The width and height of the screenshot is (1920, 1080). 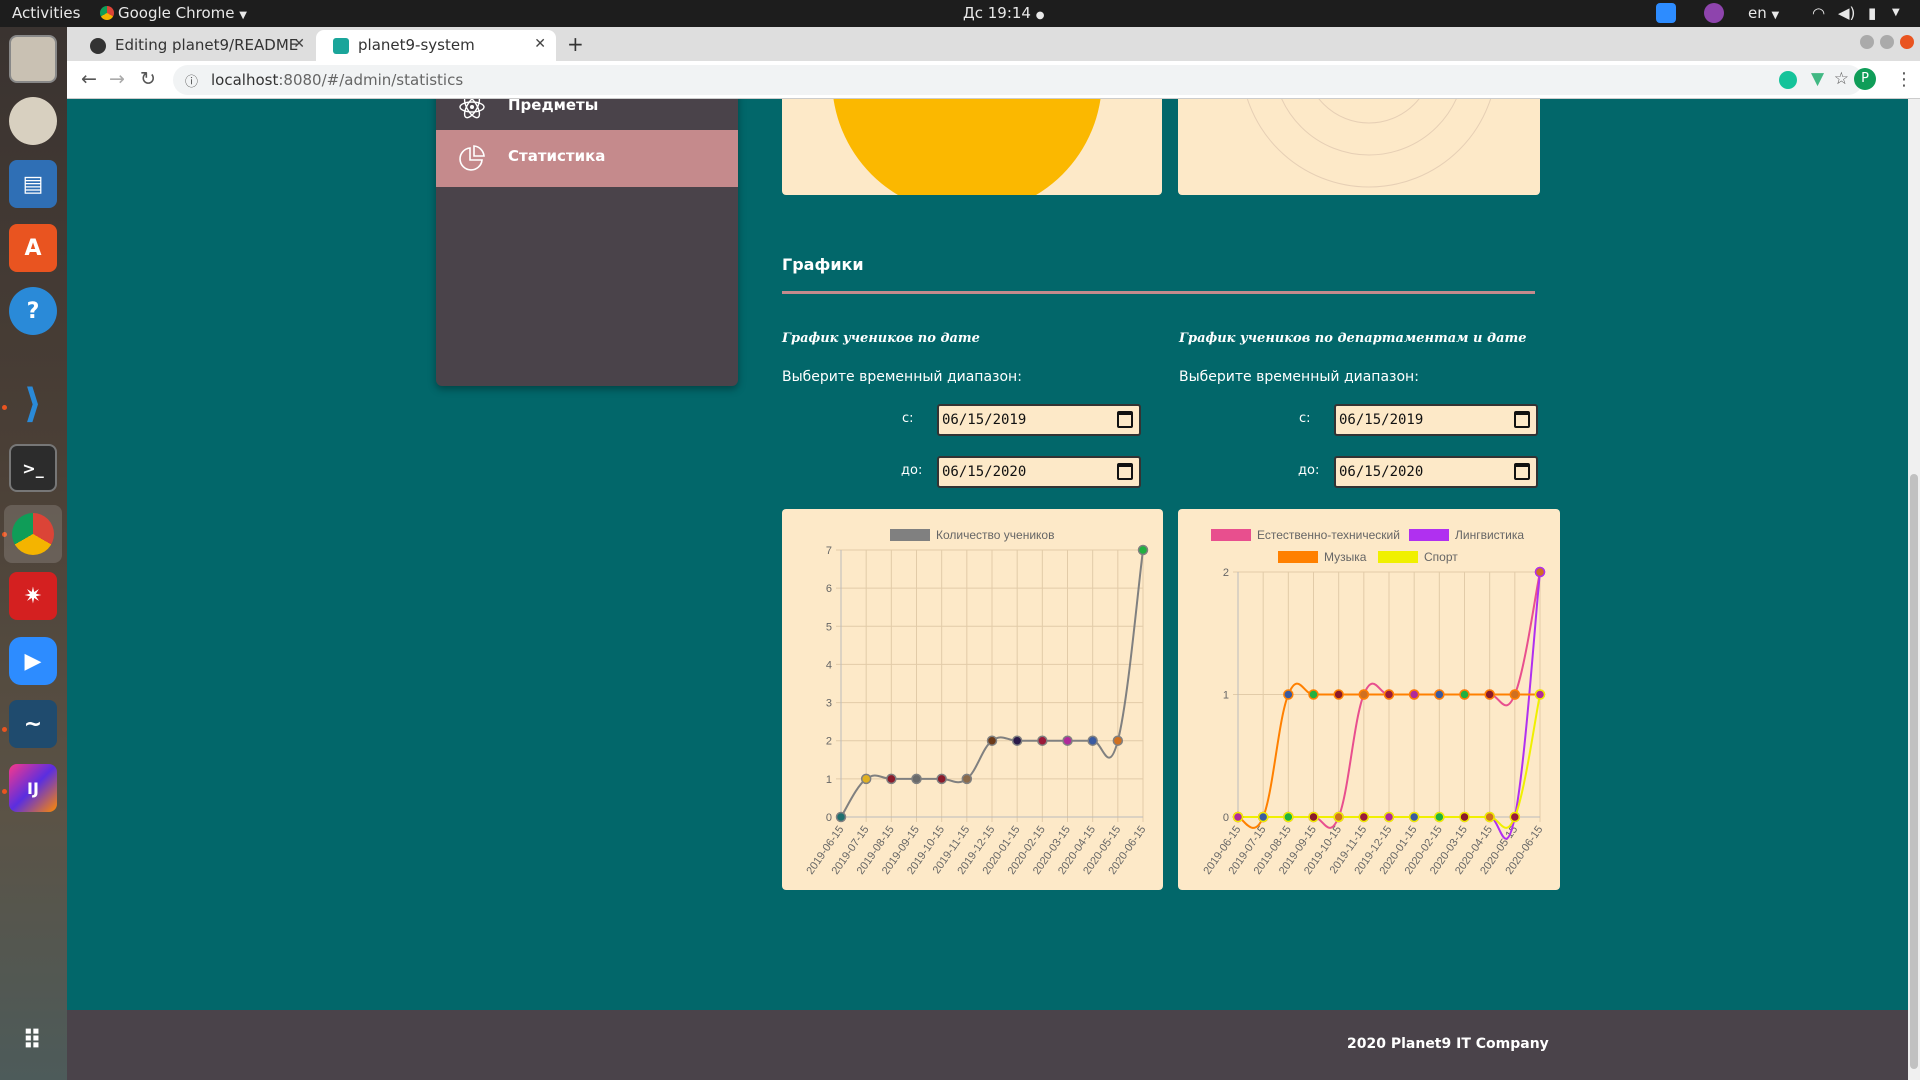 I want to click on show-apps-icon: ⠿, so click(x=33, y=1041).